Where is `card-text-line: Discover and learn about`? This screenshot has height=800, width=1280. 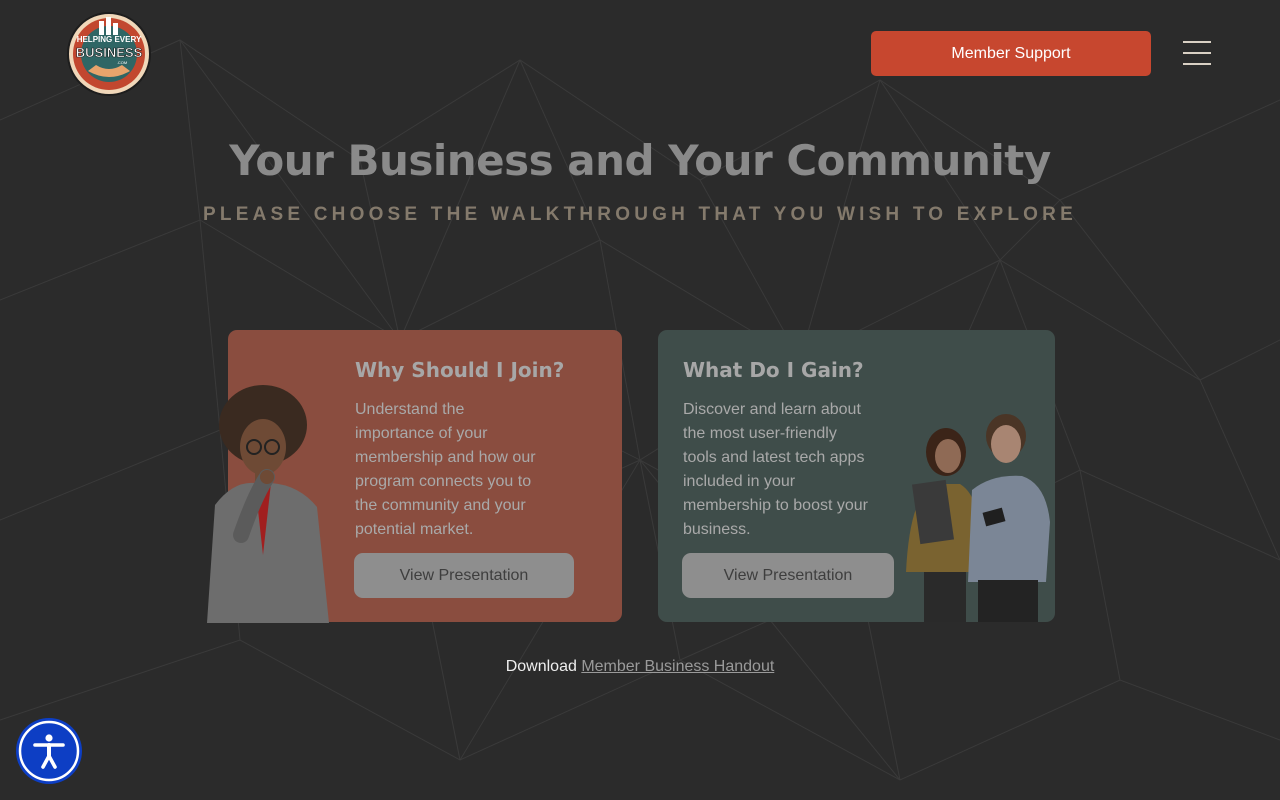
card-text-line: Discover and learn about is located at coordinates (772, 409).